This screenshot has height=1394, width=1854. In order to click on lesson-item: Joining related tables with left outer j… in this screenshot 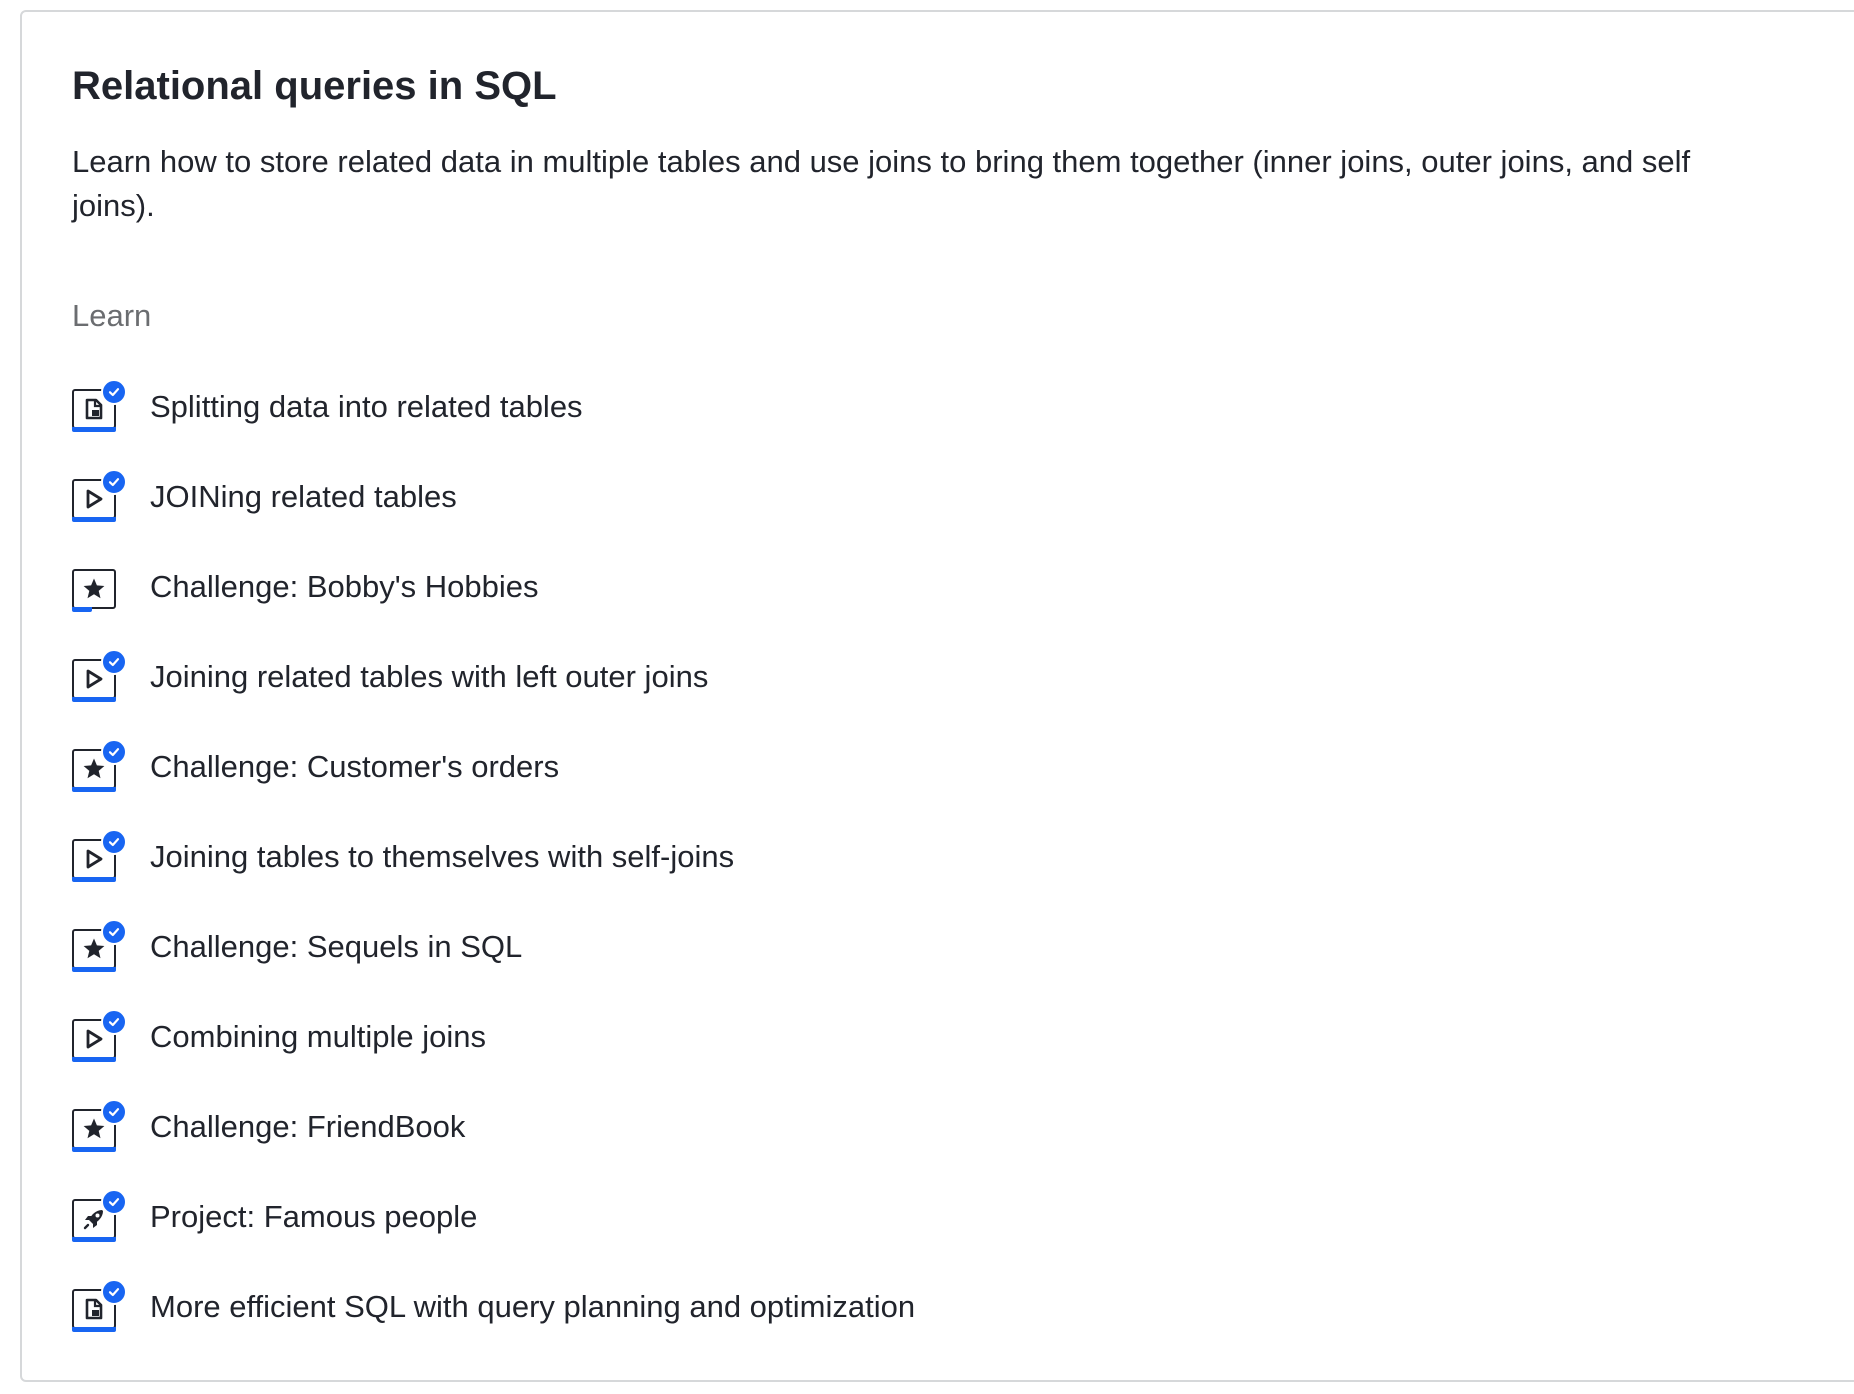, I will do `click(492, 677)`.